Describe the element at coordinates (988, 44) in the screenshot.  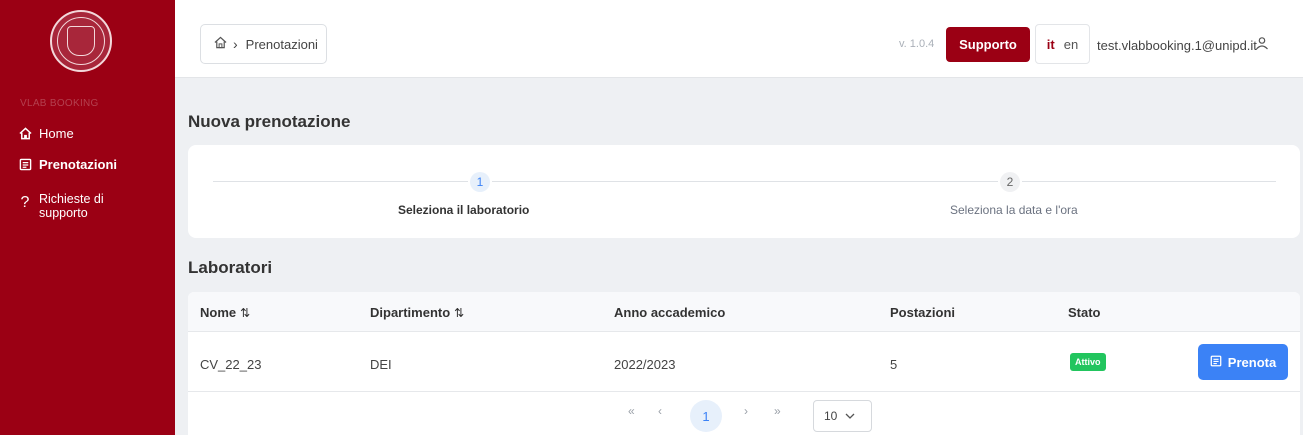
I see `support-button: Supporto` at that location.